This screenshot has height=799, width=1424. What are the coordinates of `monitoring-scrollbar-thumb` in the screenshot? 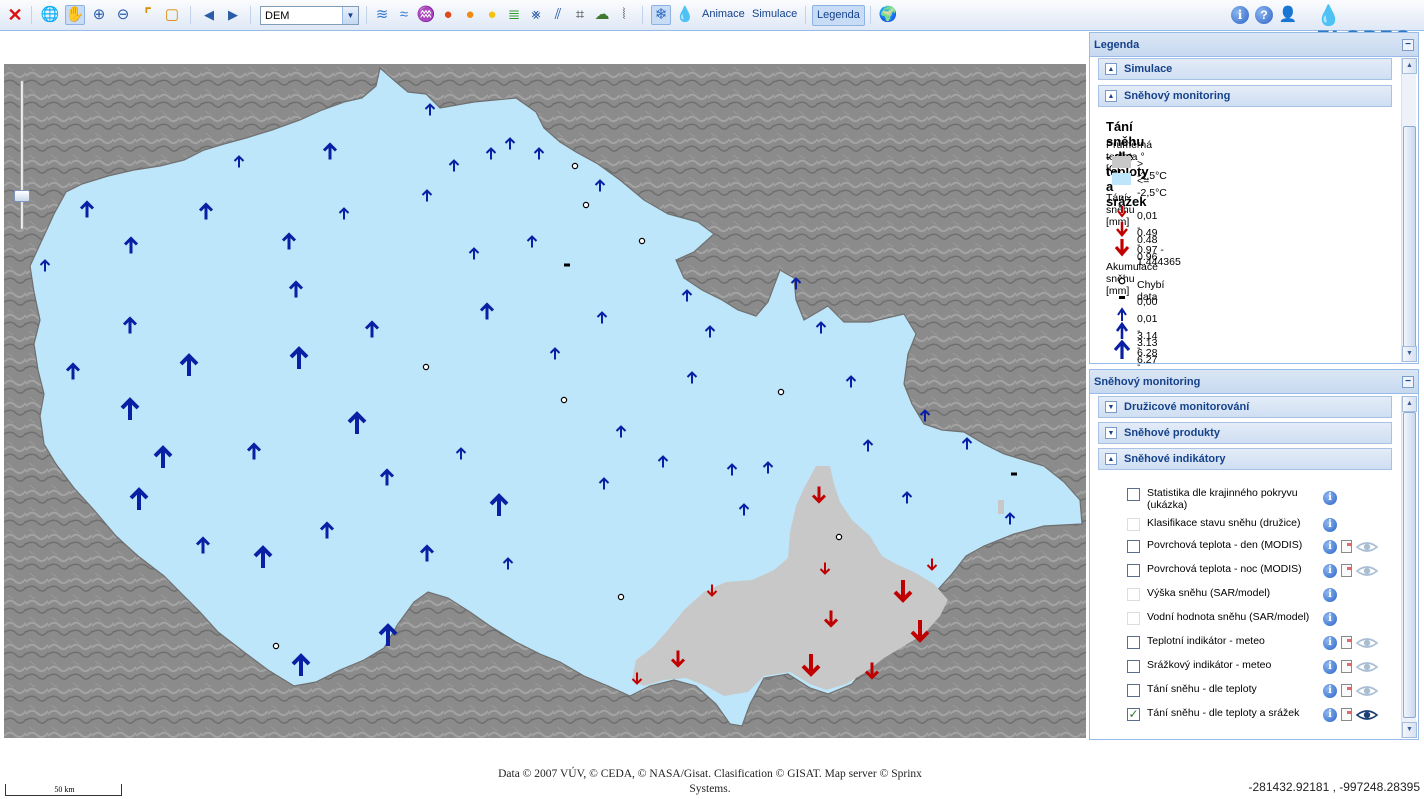 It's located at (1409, 565).